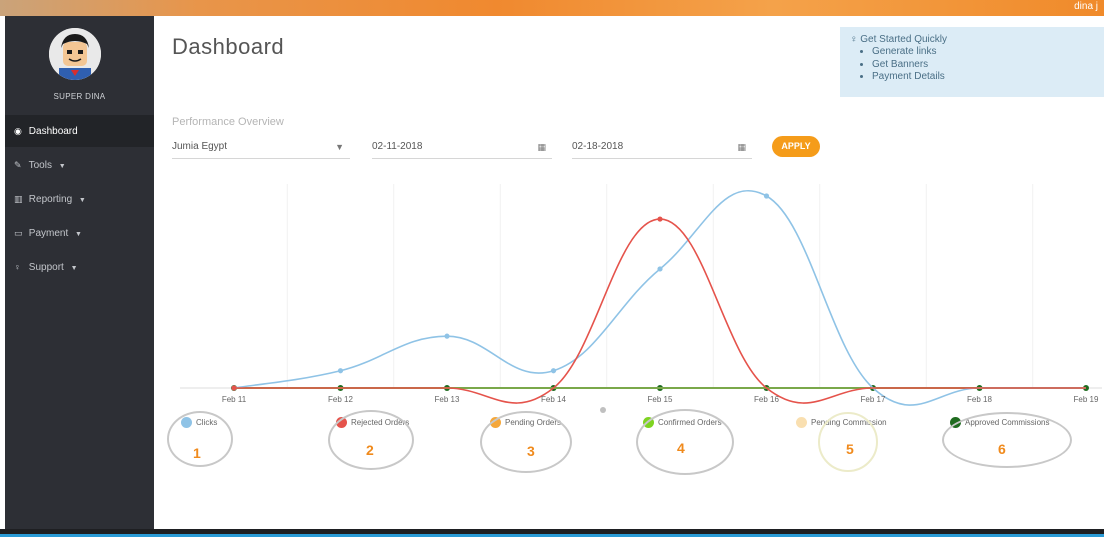 Image resolution: width=1104 pixels, height=537 pixels. I want to click on sidebar-item-payment: ▭ Payment ▼, so click(79, 233).